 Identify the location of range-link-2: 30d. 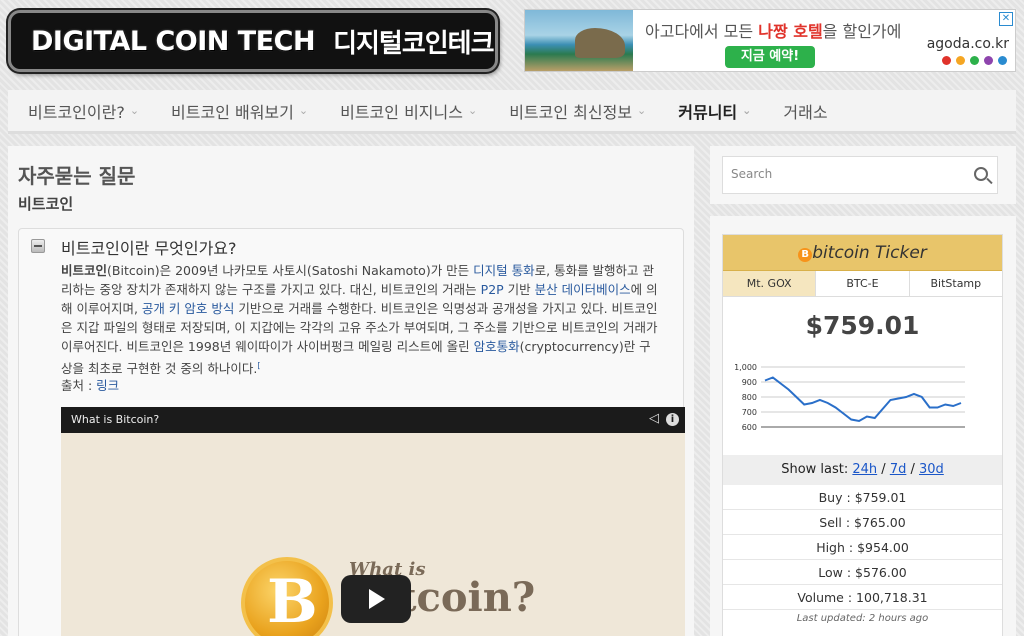
(931, 469).